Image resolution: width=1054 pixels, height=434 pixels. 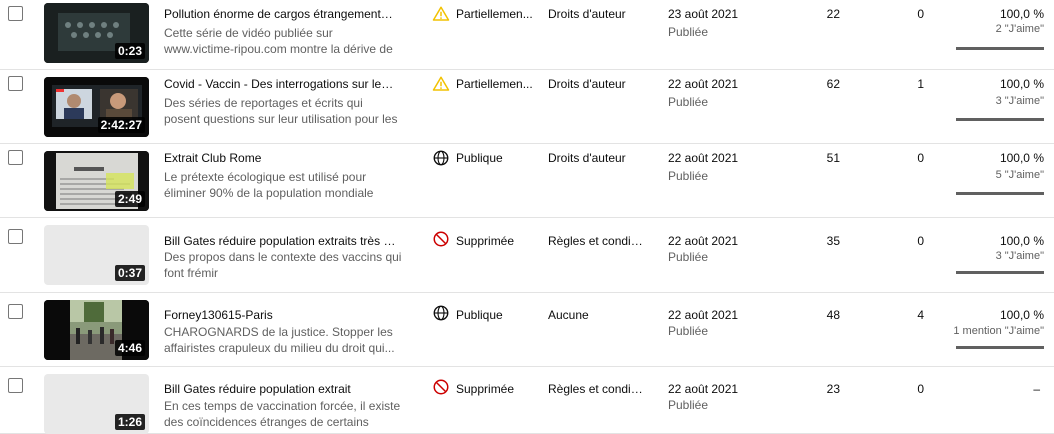 What do you see at coordinates (121, 125) in the screenshot?
I see `video-duration: 2:42:27` at bounding box center [121, 125].